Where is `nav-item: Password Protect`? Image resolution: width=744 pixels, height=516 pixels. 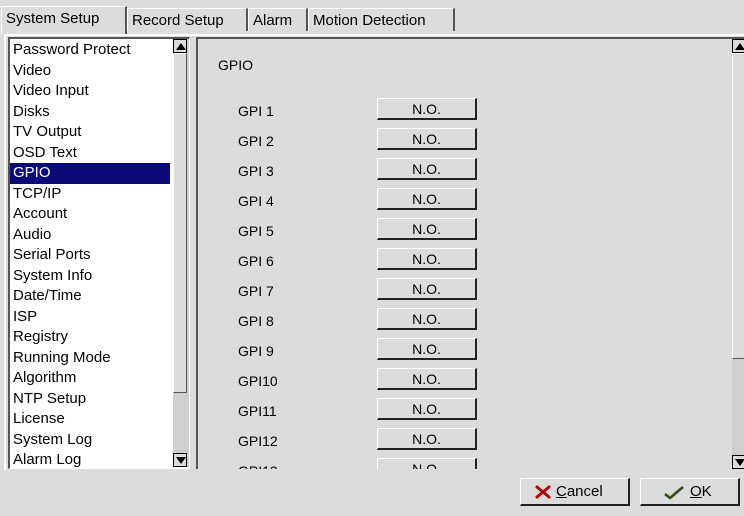
nav-item: Password Protect is located at coordinates (90, 50).